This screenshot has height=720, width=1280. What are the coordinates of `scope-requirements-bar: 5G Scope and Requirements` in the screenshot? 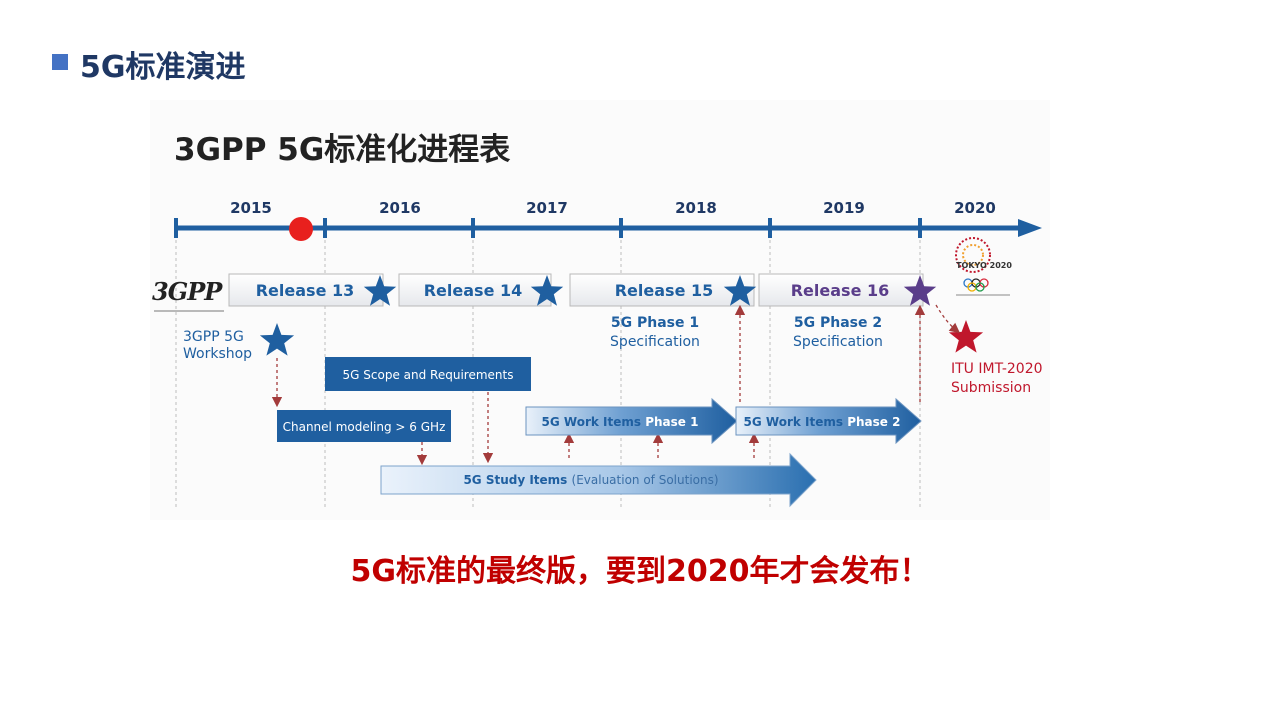 It's located at (428, 374).